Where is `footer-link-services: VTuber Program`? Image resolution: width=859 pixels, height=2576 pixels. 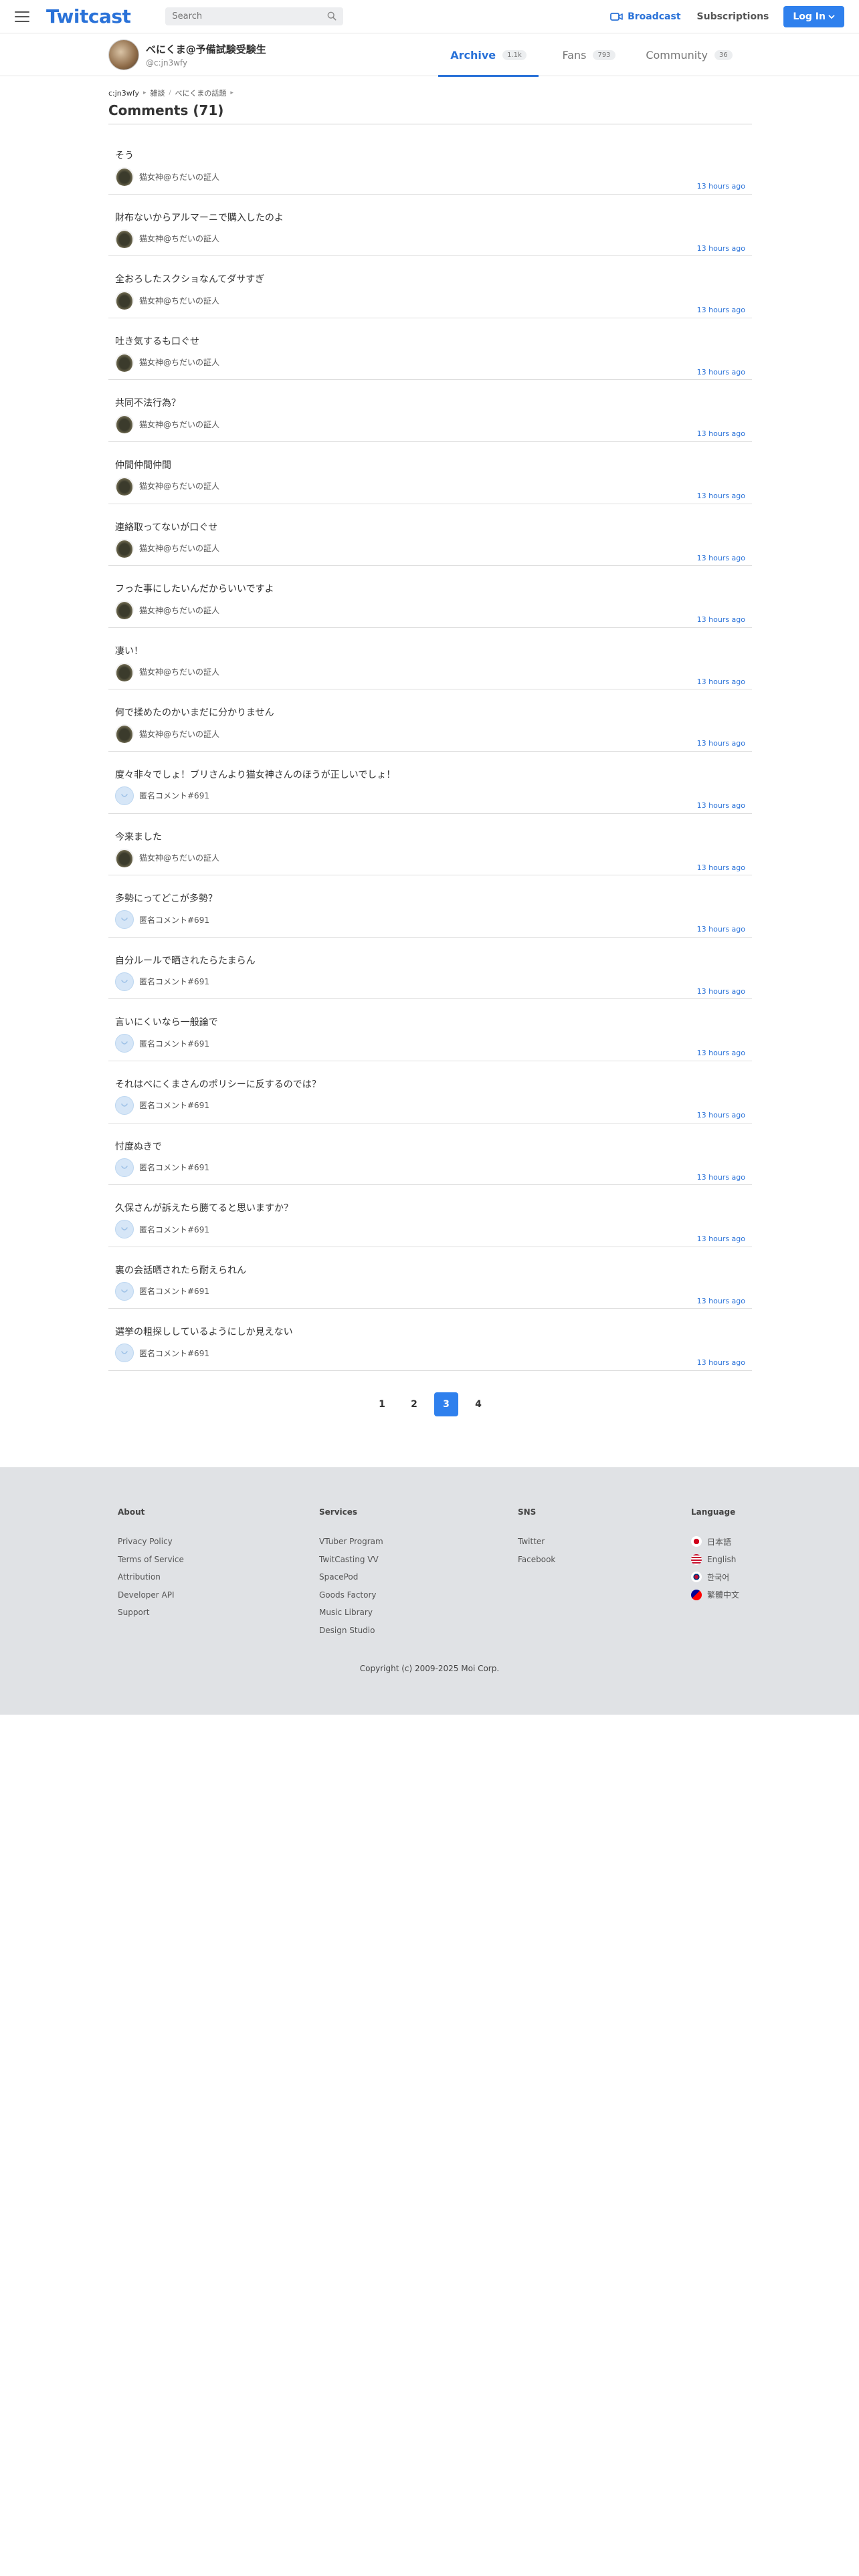 footer-link-services: VTuber Program is located at coordinates (351, 1542).